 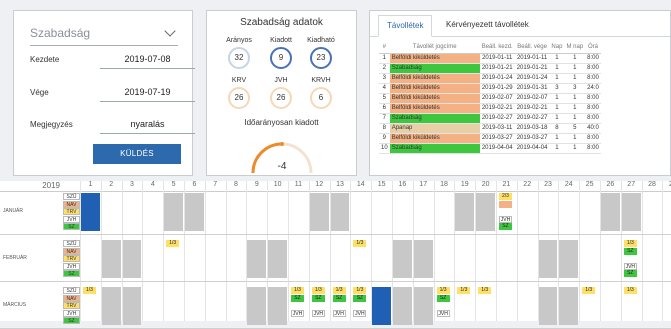 I want to click on col-start: Beáll. kezd., so click(x=497, y=48).